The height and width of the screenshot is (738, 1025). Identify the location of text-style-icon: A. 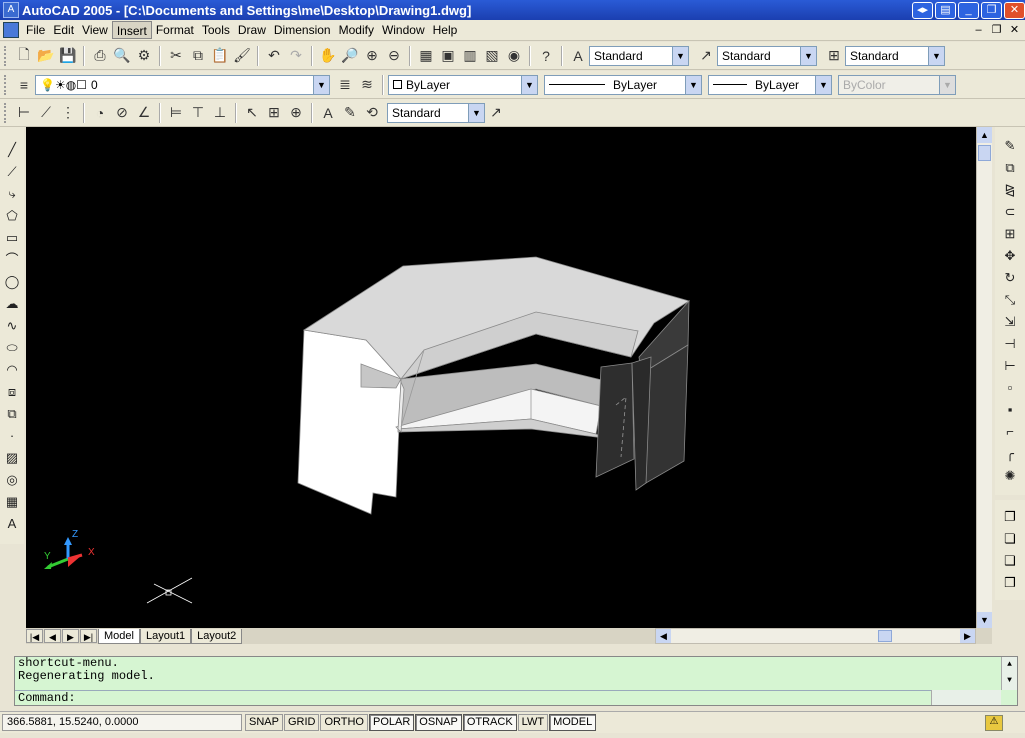
(578, 56).